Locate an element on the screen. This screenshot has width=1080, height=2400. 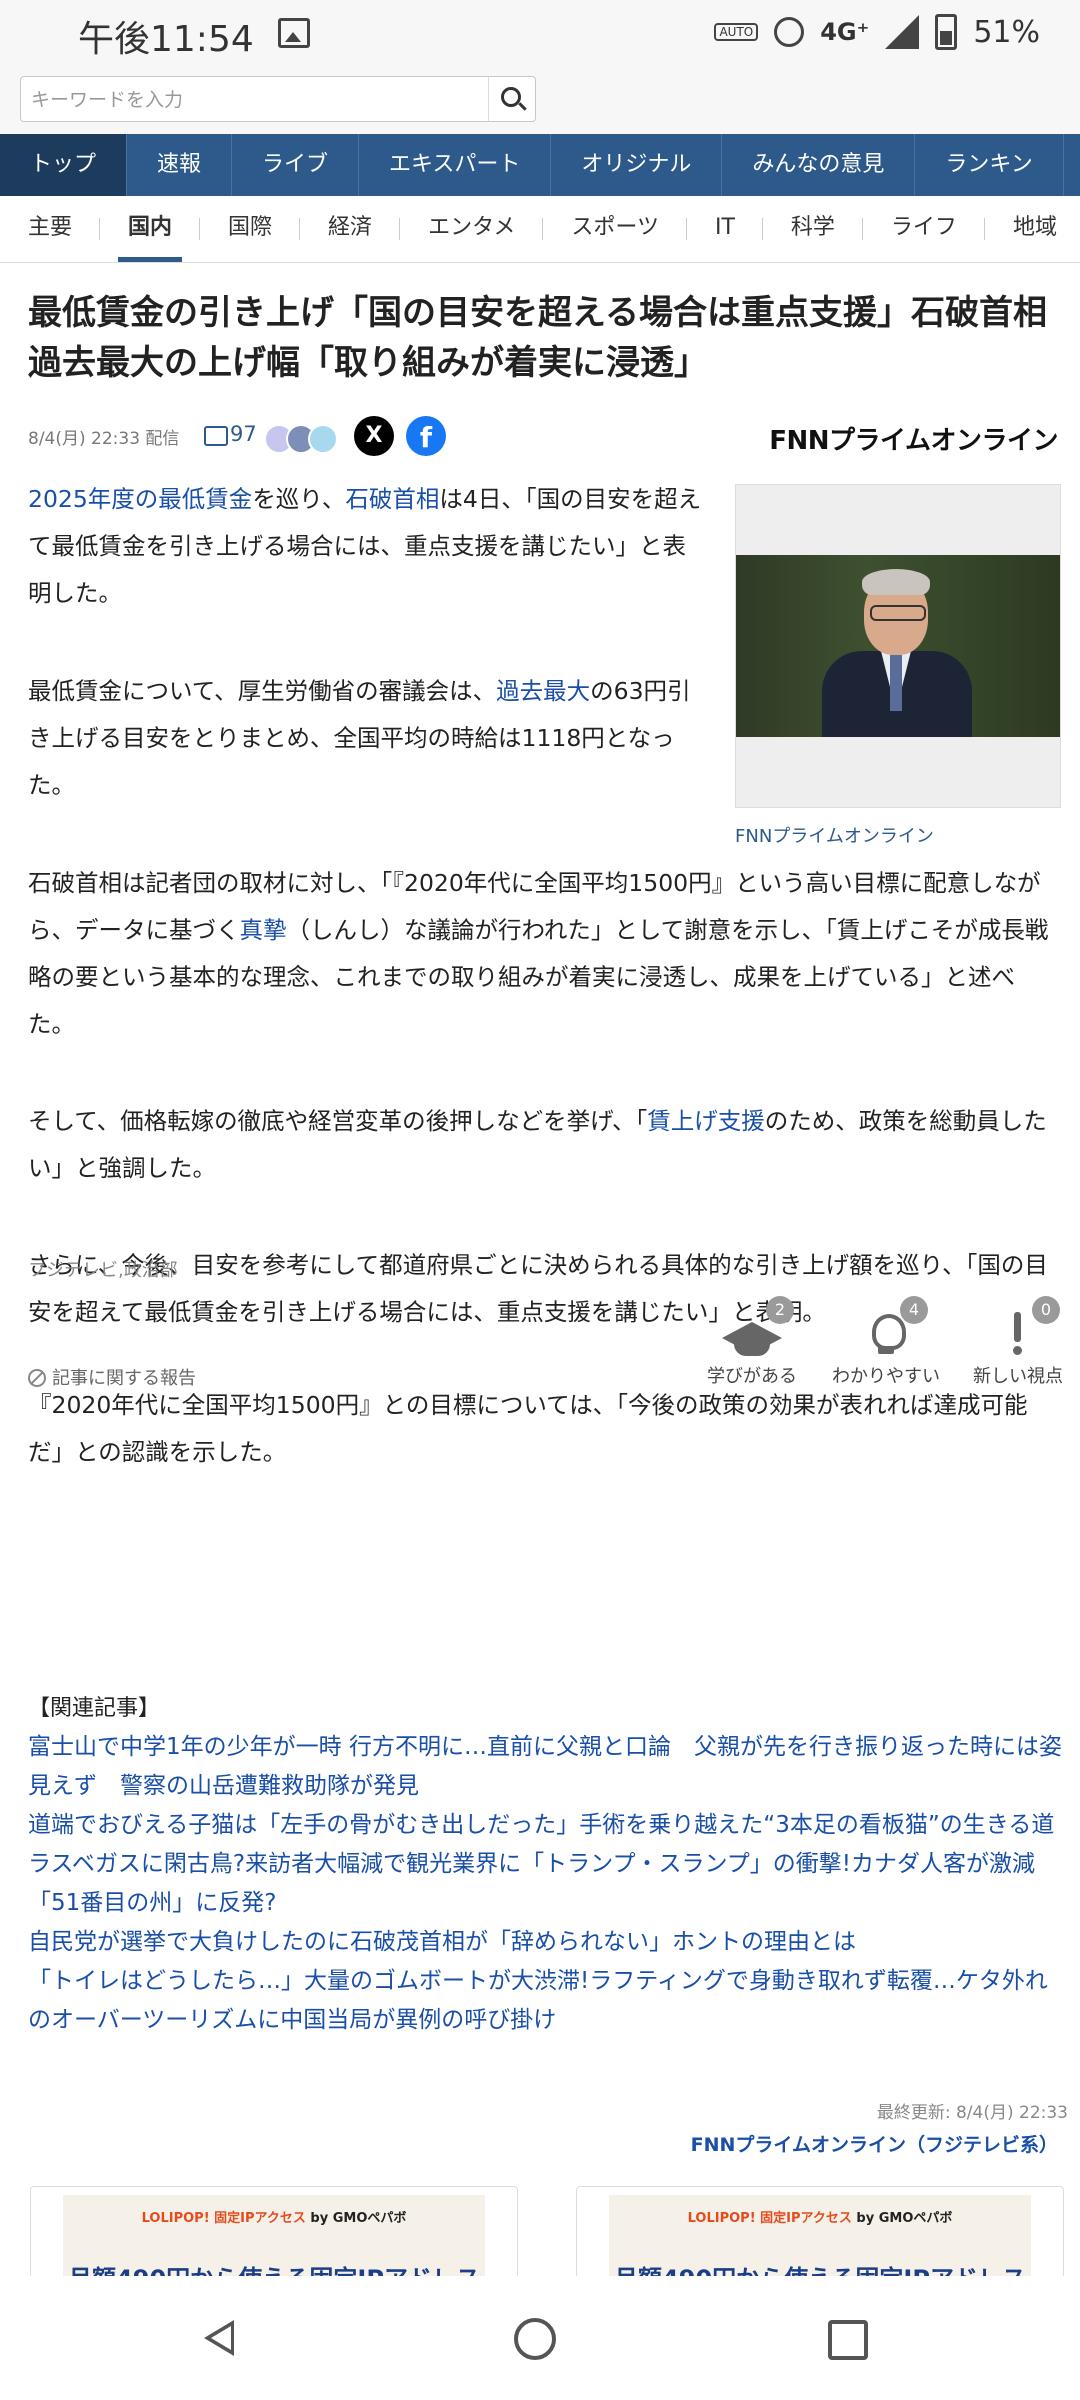
category-nav: 主要 国内 国際 経済 エンタメ スポーツ IT 科学 ライフ 地域 is located at coordinates (540, 229).